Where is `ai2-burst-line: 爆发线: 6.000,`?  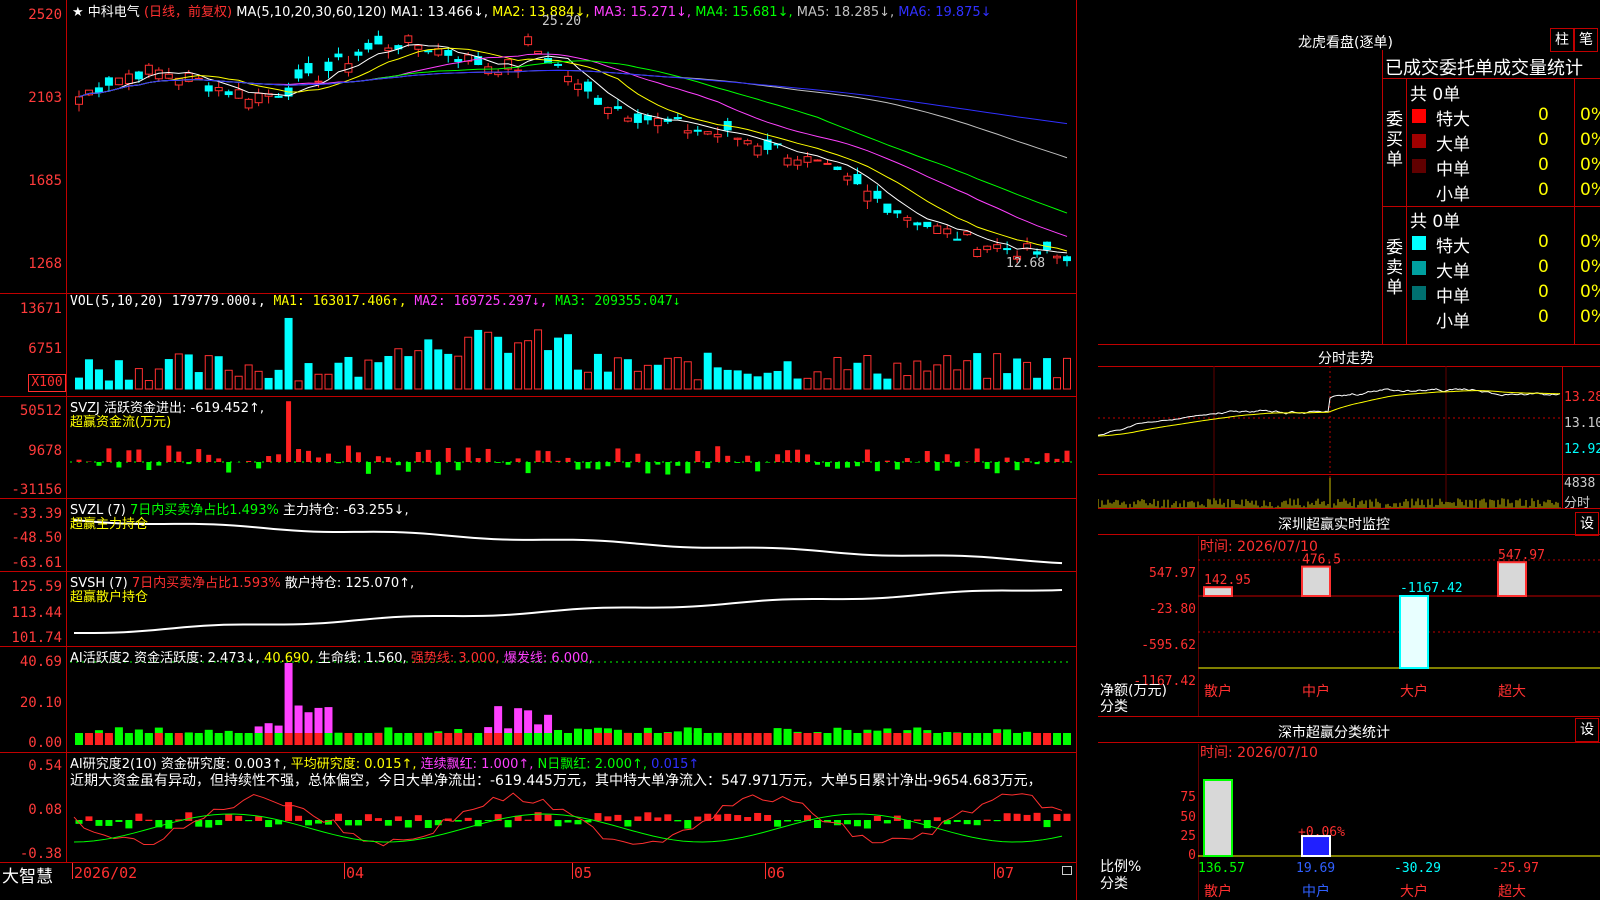
ai2-burst-line: 爆发线: 6.000, is located at coordinates (548, 658).